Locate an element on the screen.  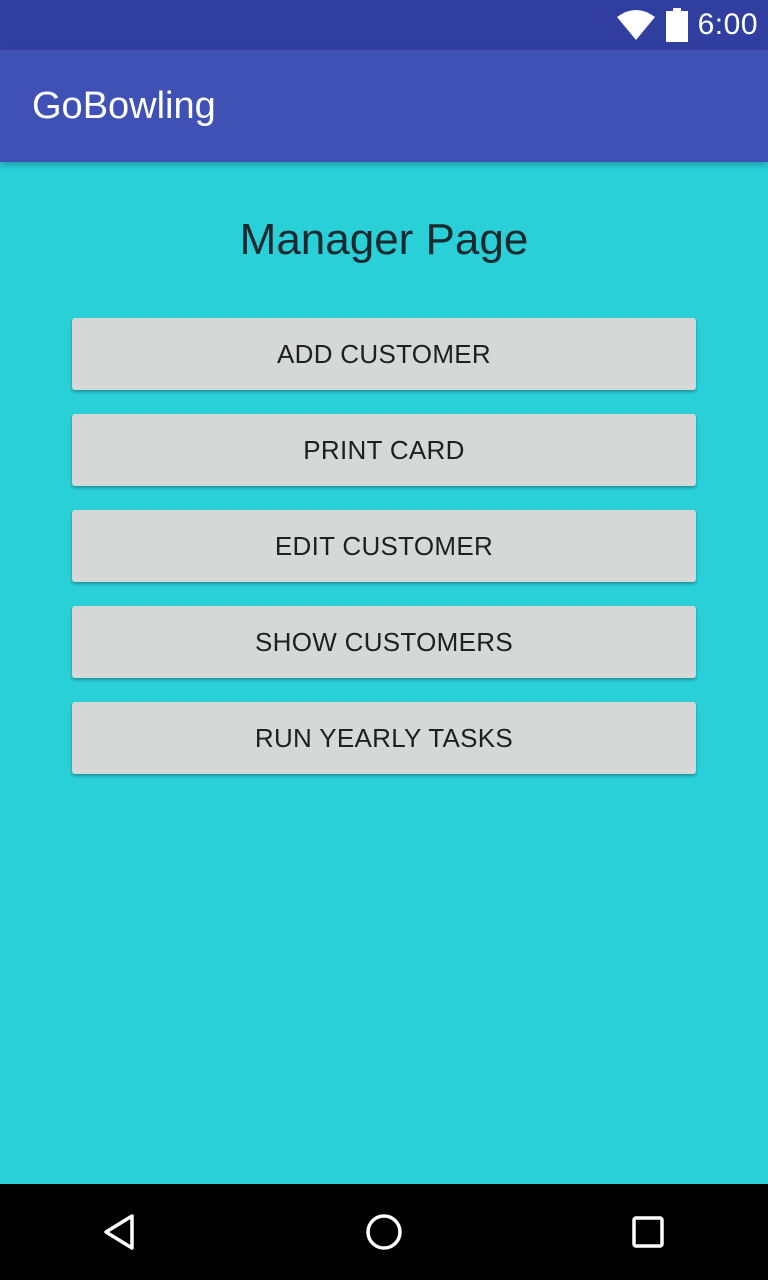
back-icon is located at coordinates (120, 1232).